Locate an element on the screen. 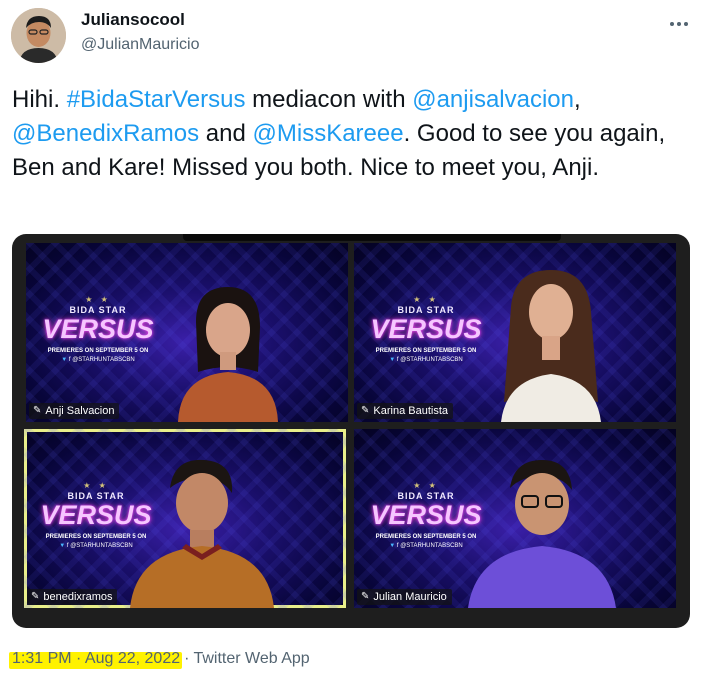 The image size is (718, 682). tweet-text-part: Hihi. is located at coordinates (39, 99).